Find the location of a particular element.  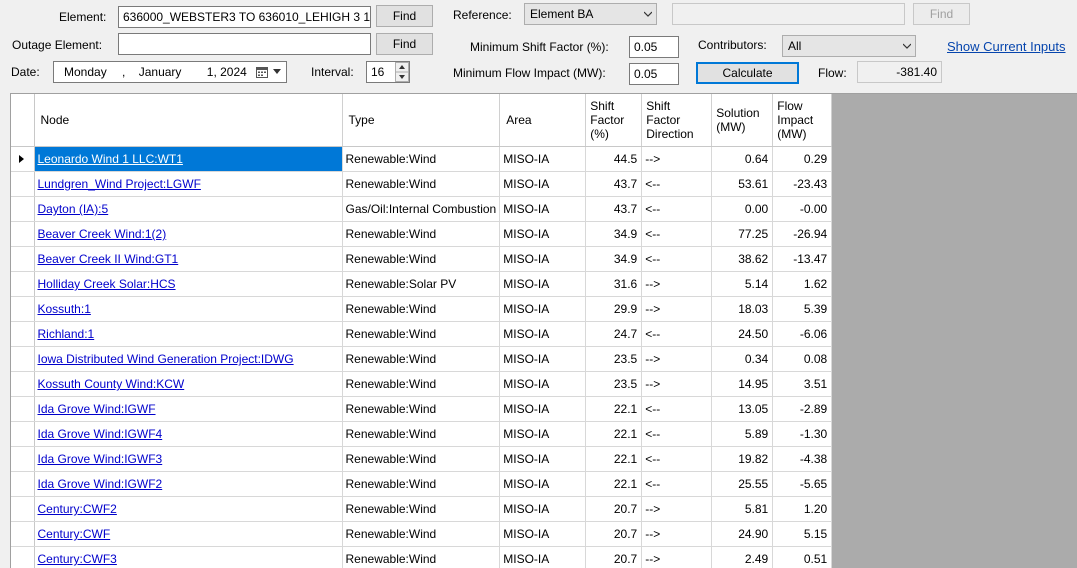

cell-node: Beaver Creek Wind:1(2) is located at coordinates (188, 234).